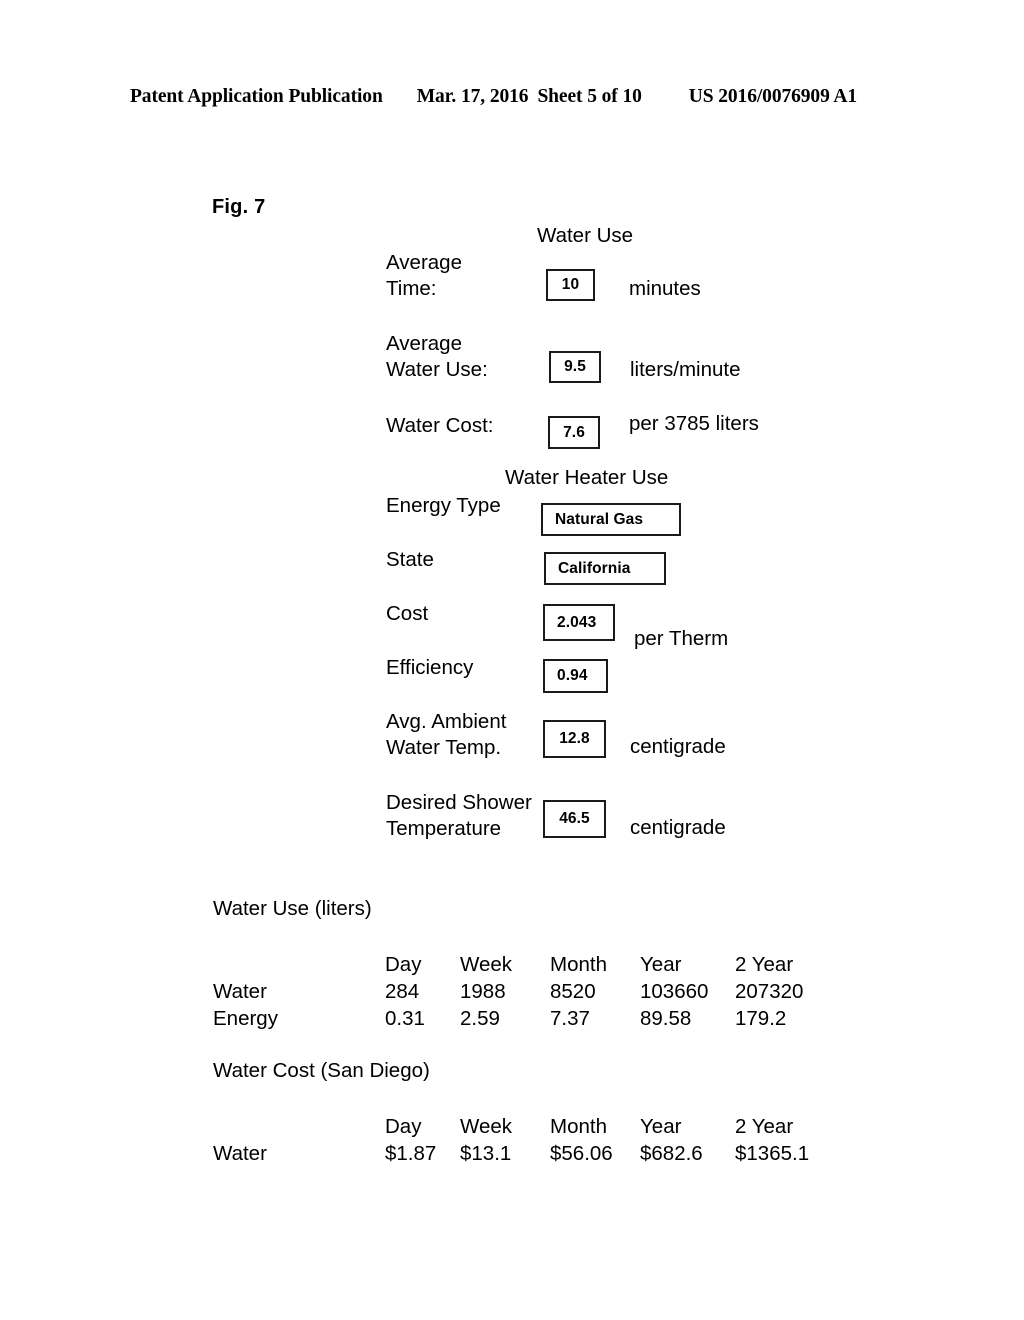 The image size is (1024, 1320). What do you see at coordinates (459, 815) in the screenshot?
I see `desired-shower-temp-label: Desired Shower Temperature` at bounding box center [459, 815].